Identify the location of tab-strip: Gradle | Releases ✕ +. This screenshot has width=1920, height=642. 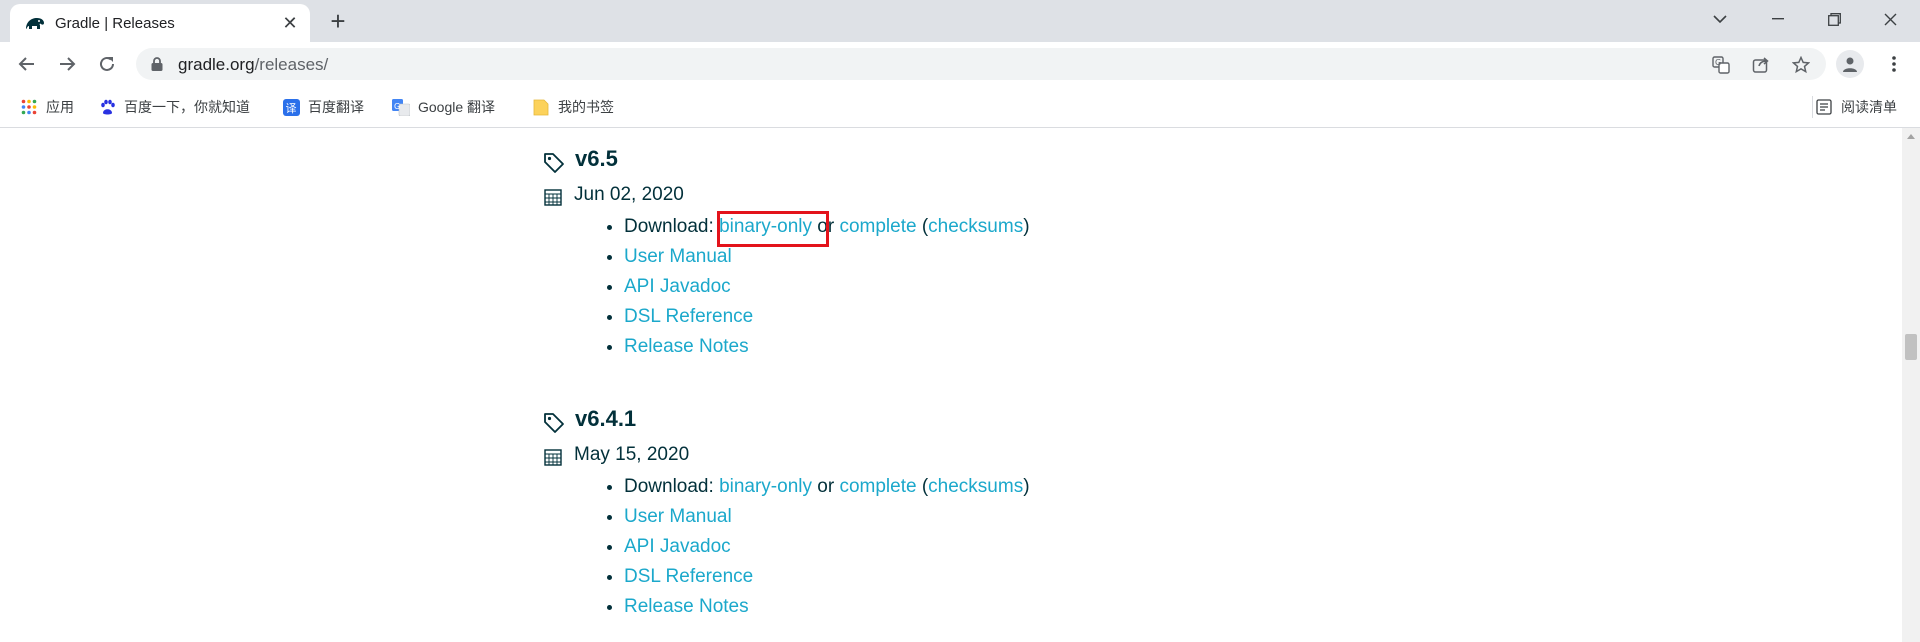
(960, 21).